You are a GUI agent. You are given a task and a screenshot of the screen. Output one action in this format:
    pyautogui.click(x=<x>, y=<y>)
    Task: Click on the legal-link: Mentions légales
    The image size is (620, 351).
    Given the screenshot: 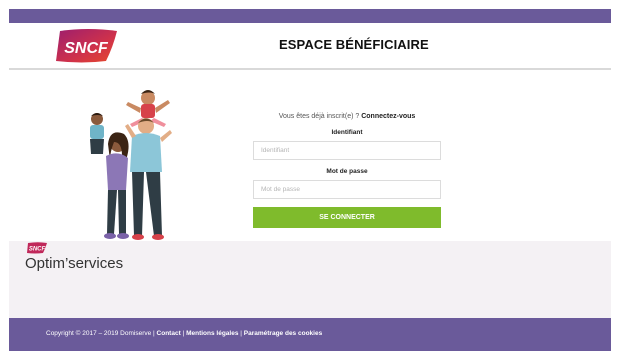 What is the action you would take?
    pyautogui.click(x=212, y=333)
    